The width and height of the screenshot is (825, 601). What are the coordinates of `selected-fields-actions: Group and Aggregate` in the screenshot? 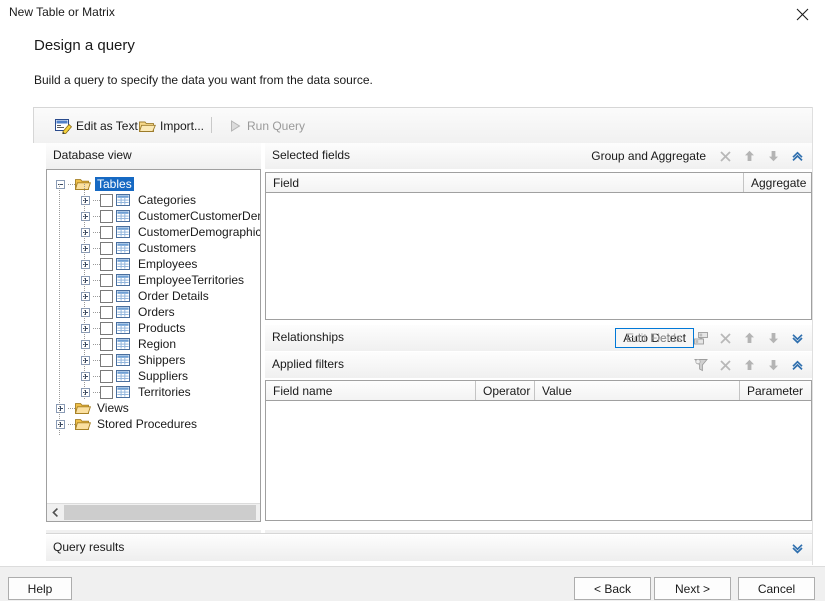 It's located at (699, 156).